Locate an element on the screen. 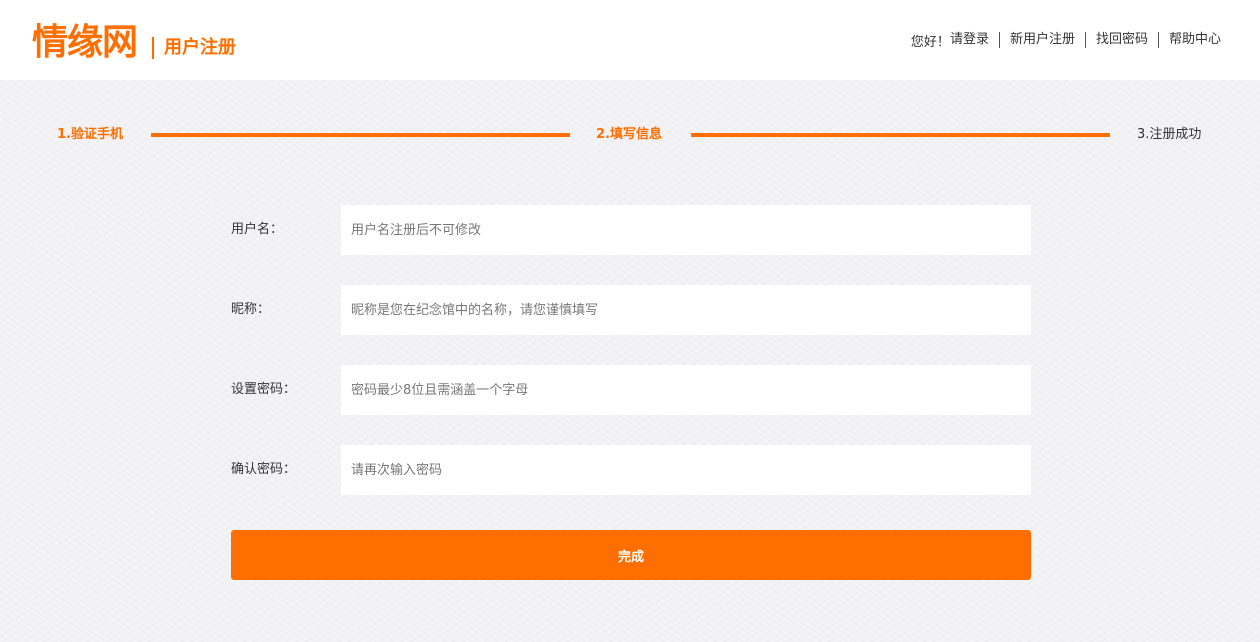  nav-item-login: 请登录 is located at coordinates (974, 40).